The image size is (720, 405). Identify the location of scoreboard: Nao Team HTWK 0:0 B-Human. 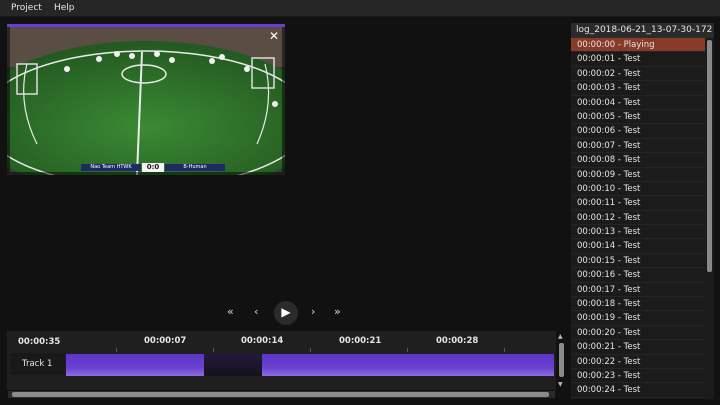
(153, 168).